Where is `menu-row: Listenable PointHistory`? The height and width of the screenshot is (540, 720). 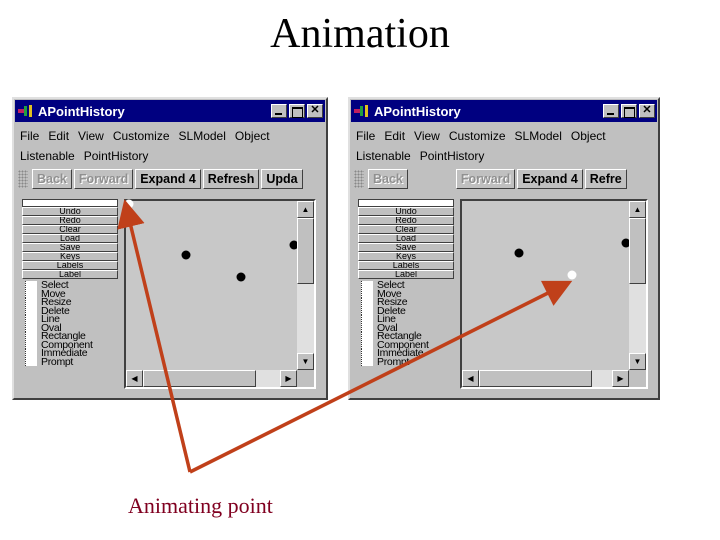
menu-row: Listenable PointHistory is located at coordinates (170, 156).